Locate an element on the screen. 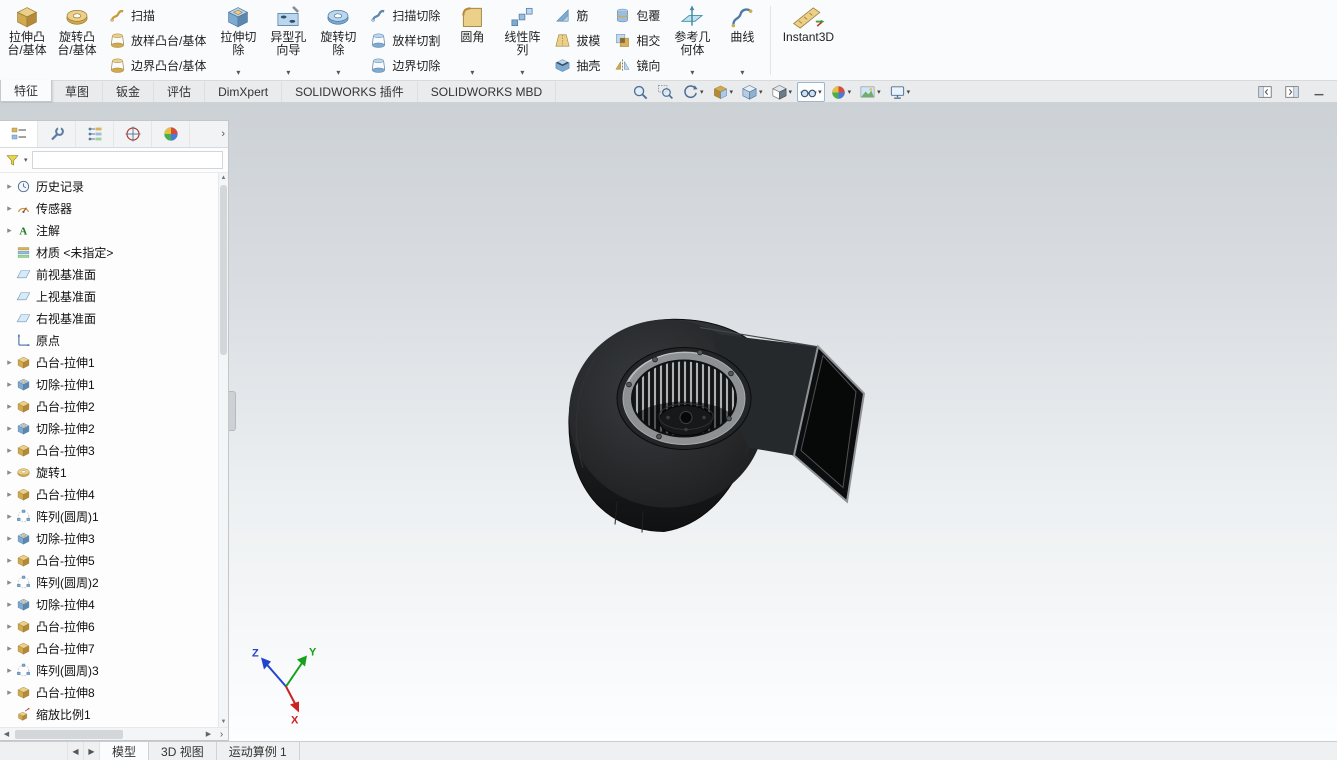 The width and height of the screenshot is (1337, 760). tree-item: ▸ 凸台-拉伸1 is located at coordinates (109, 362).